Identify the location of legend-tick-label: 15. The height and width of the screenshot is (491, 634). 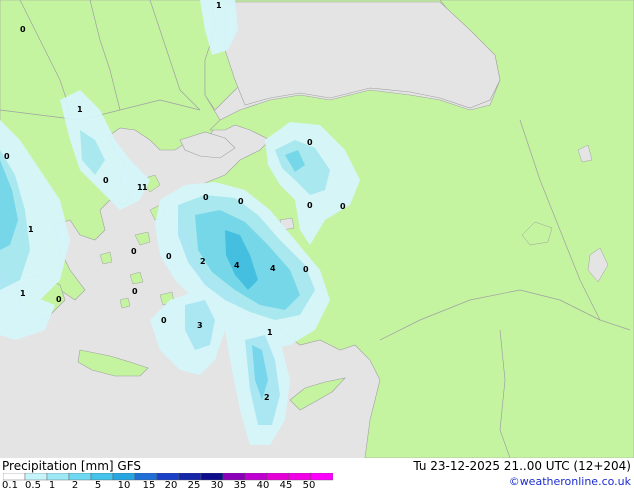
(149, 485).